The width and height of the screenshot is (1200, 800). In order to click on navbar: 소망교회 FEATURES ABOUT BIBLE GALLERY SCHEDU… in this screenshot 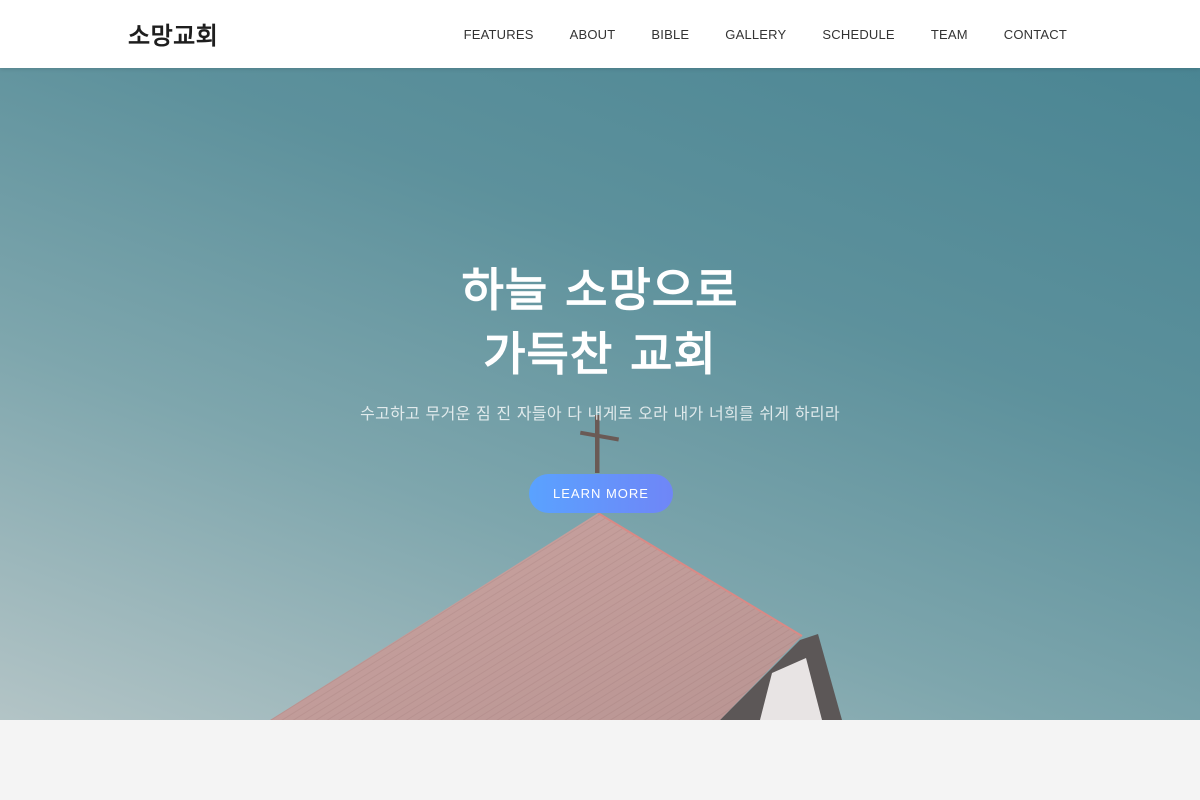, I will do `click(600, 34)`.